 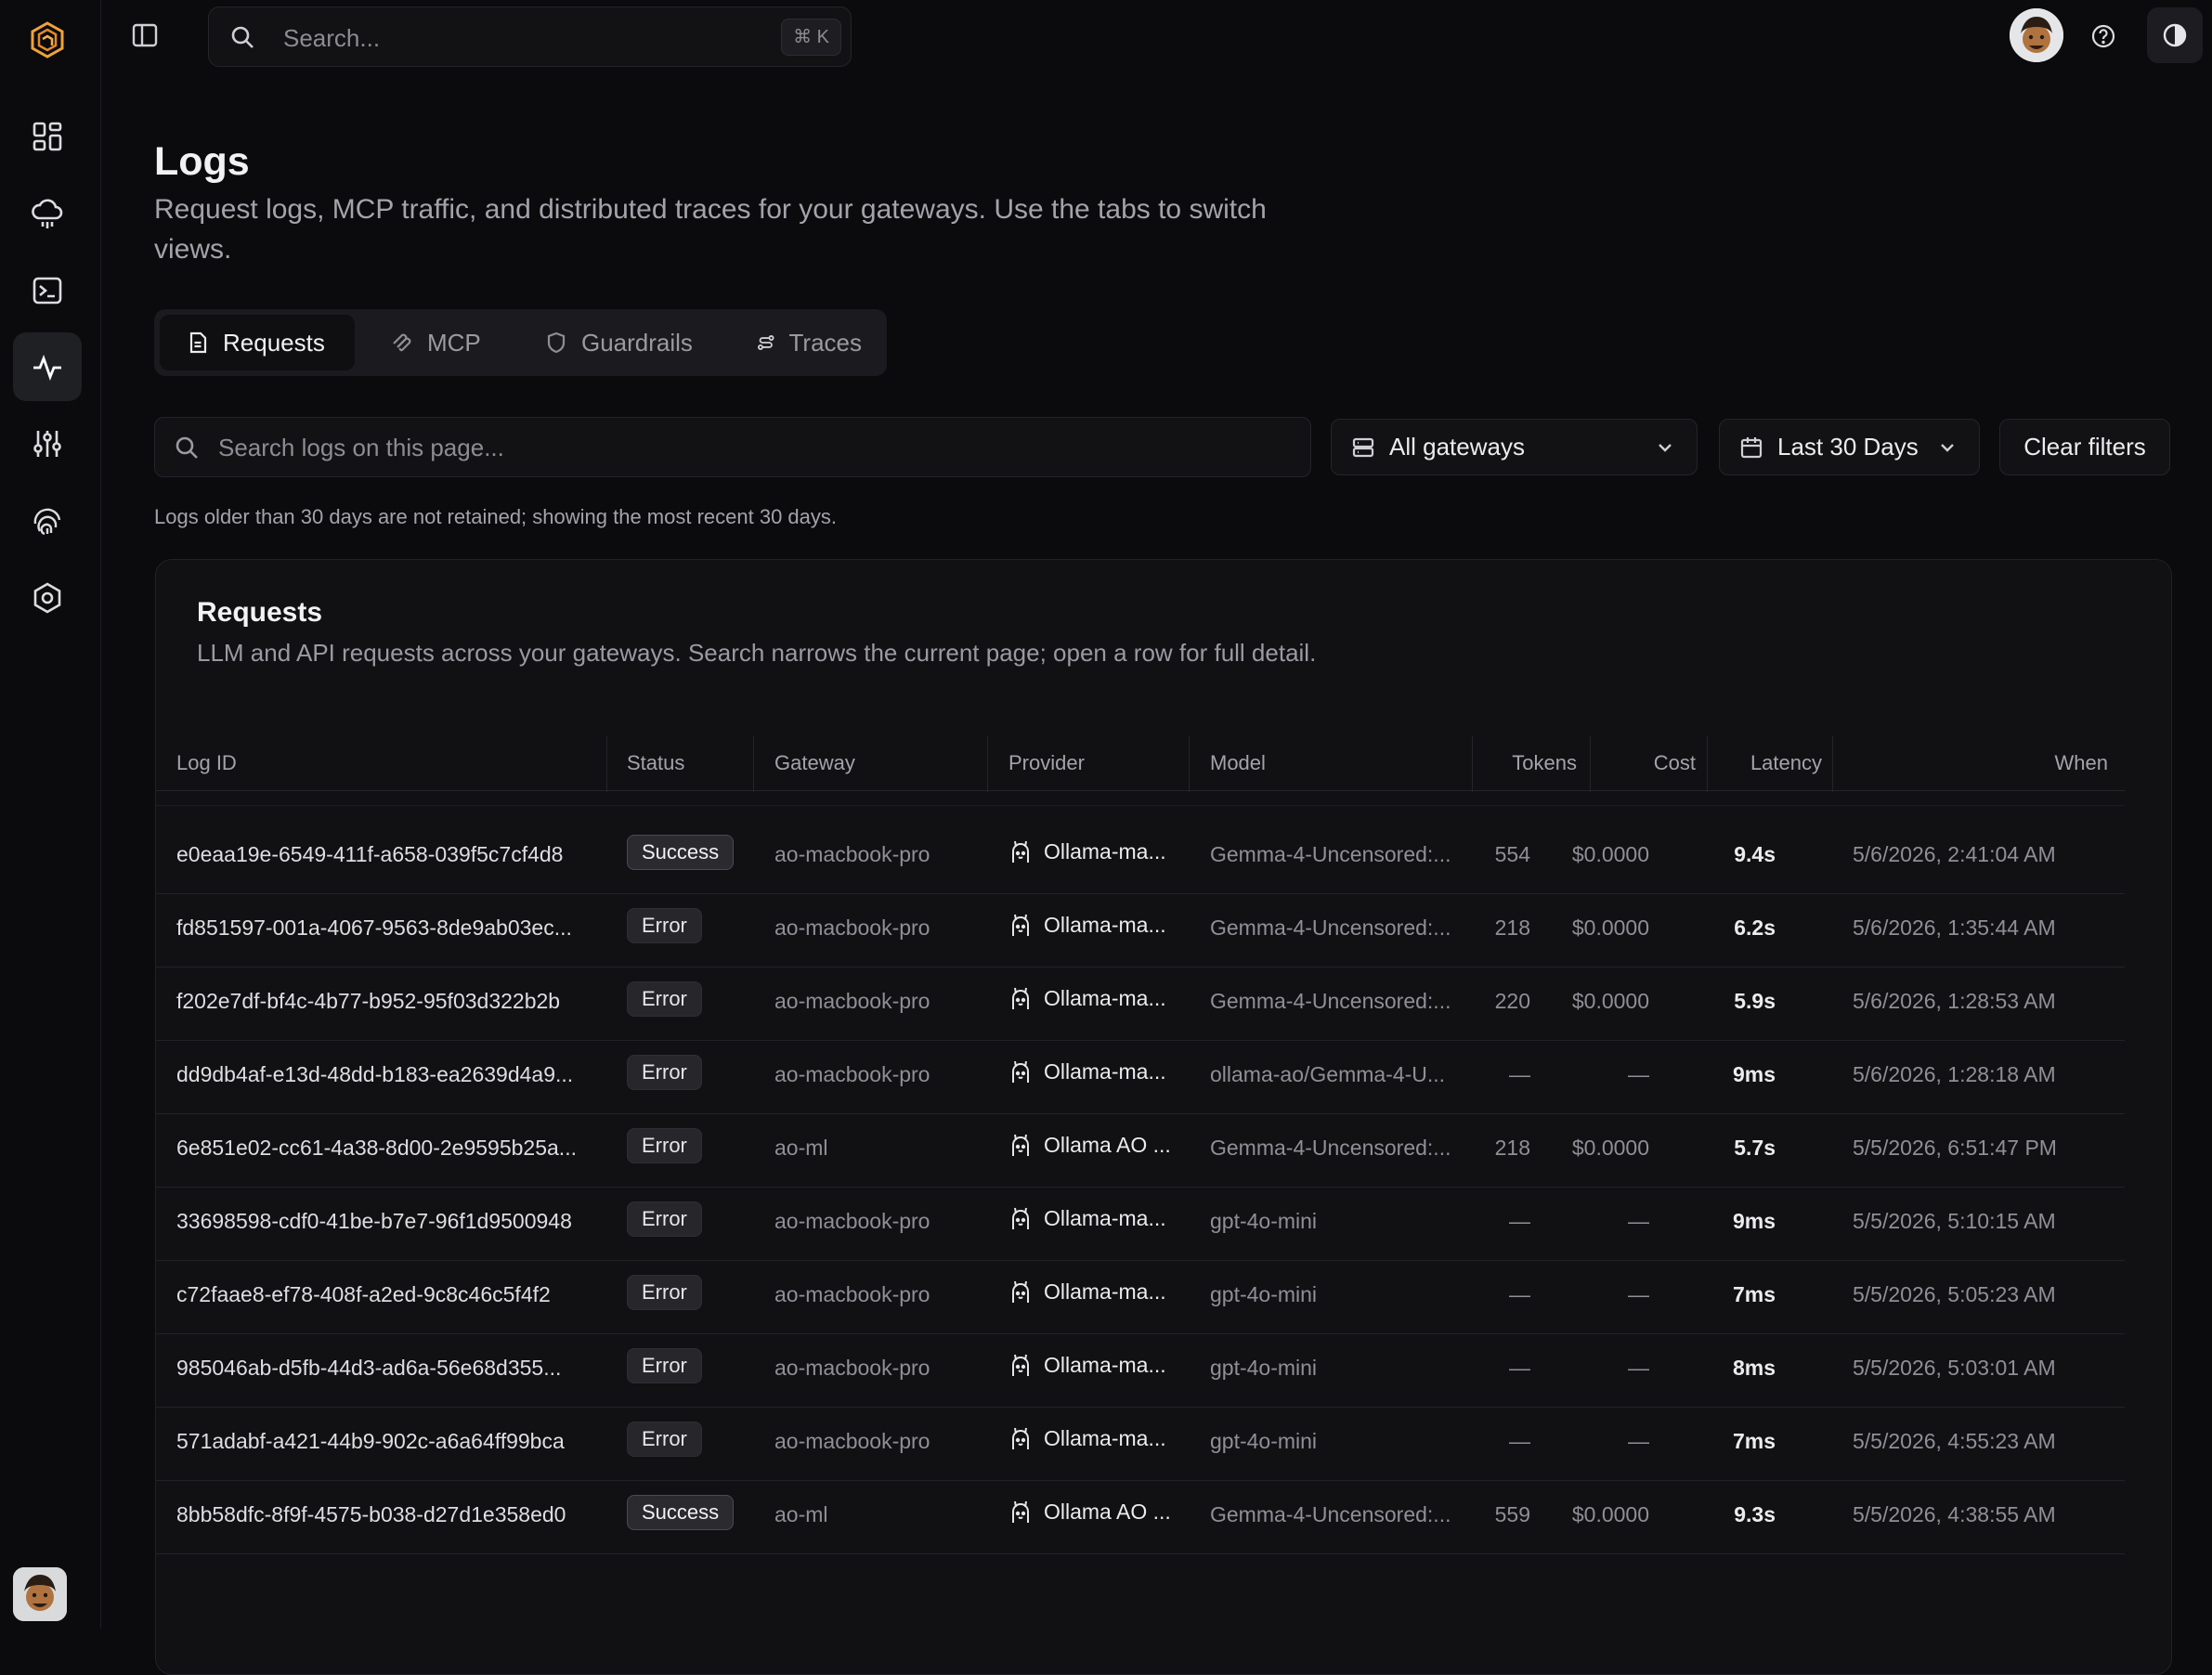 I want to click on latency-cell: 5.7s, so click(x=1755, y=1148).